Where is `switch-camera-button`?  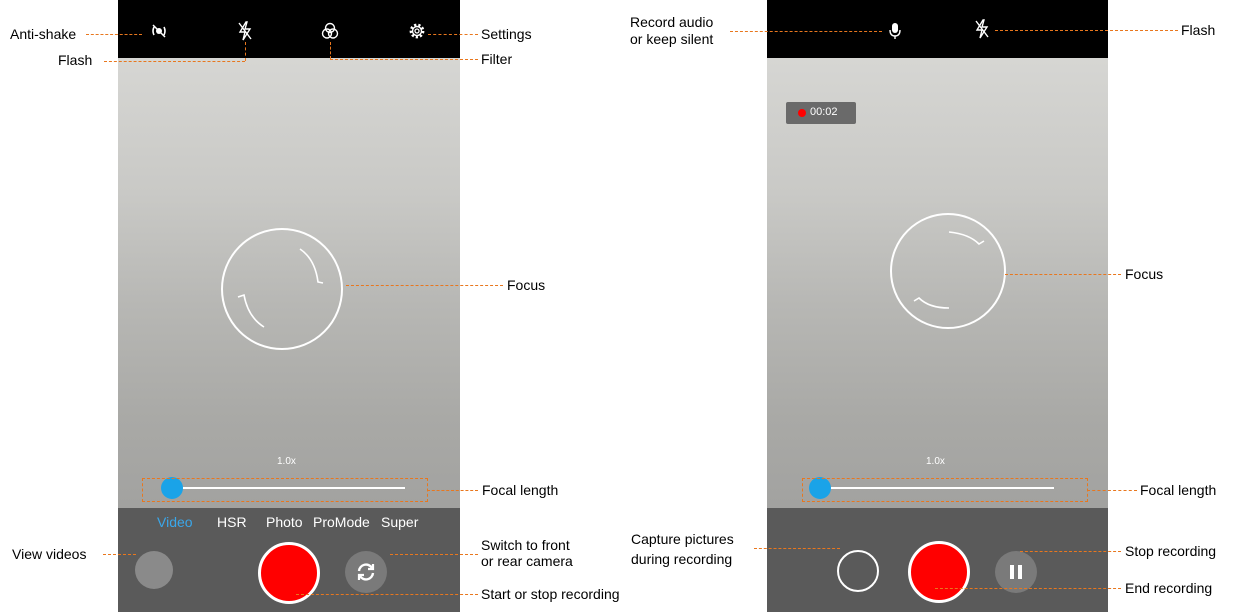
switch-camera-button is located at coordinates (366, 572).